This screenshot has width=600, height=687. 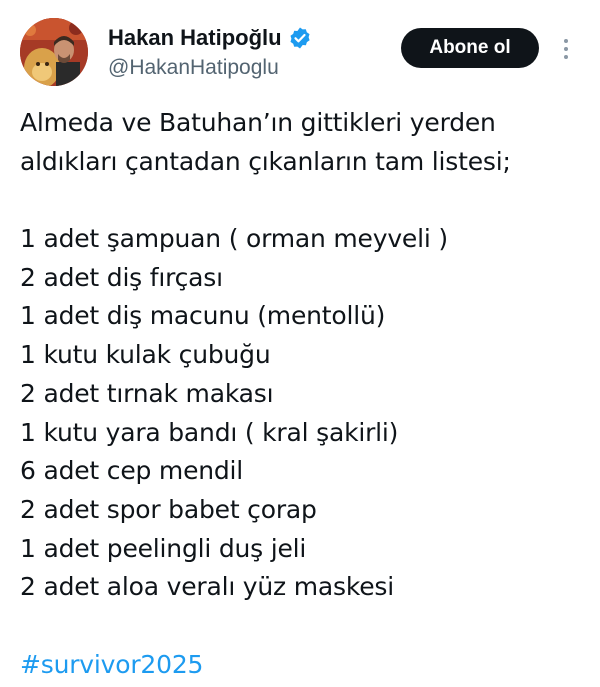 I want to click on author-handle: @HakanHatipoglu, so click(x=210, y=68).